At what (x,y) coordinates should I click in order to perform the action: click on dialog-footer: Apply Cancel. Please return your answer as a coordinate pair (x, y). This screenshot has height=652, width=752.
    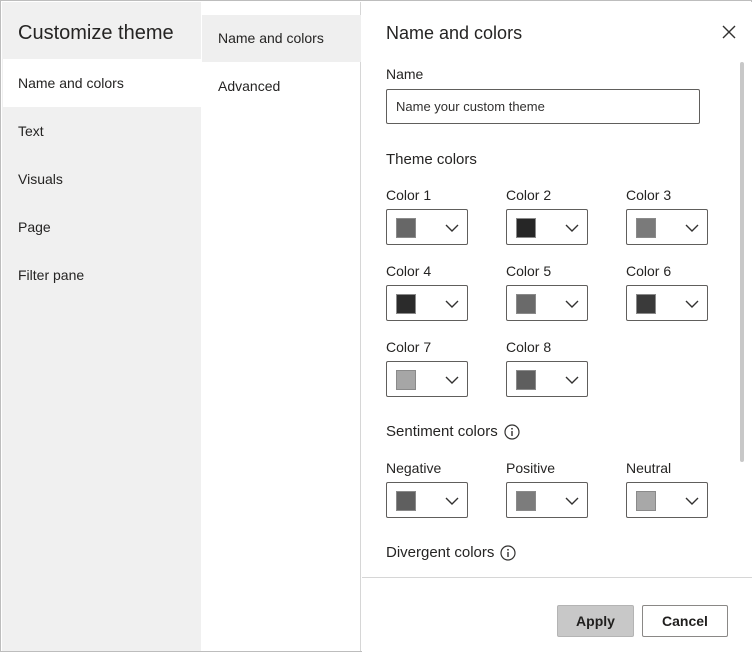
    Looking at the image, I should click on (557, 614).